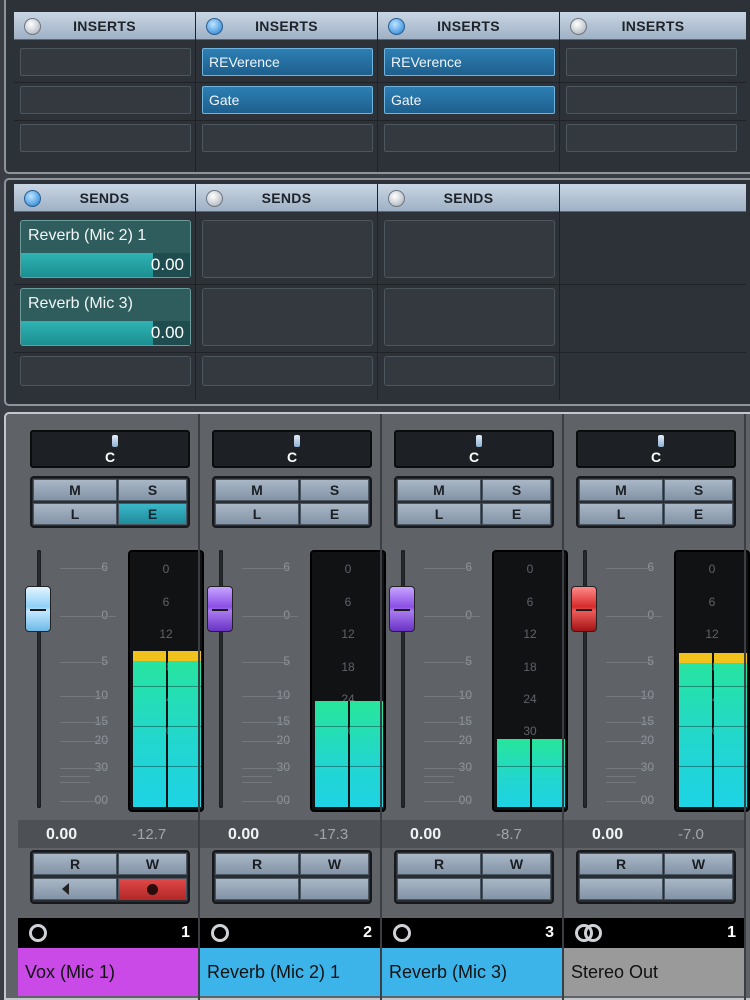 This screenshot has height=1000, width=750. Describe the element at coordinates (291, 972) in the screenshot. I see `track-name: Reverb (Mic 2) 1` at that location.